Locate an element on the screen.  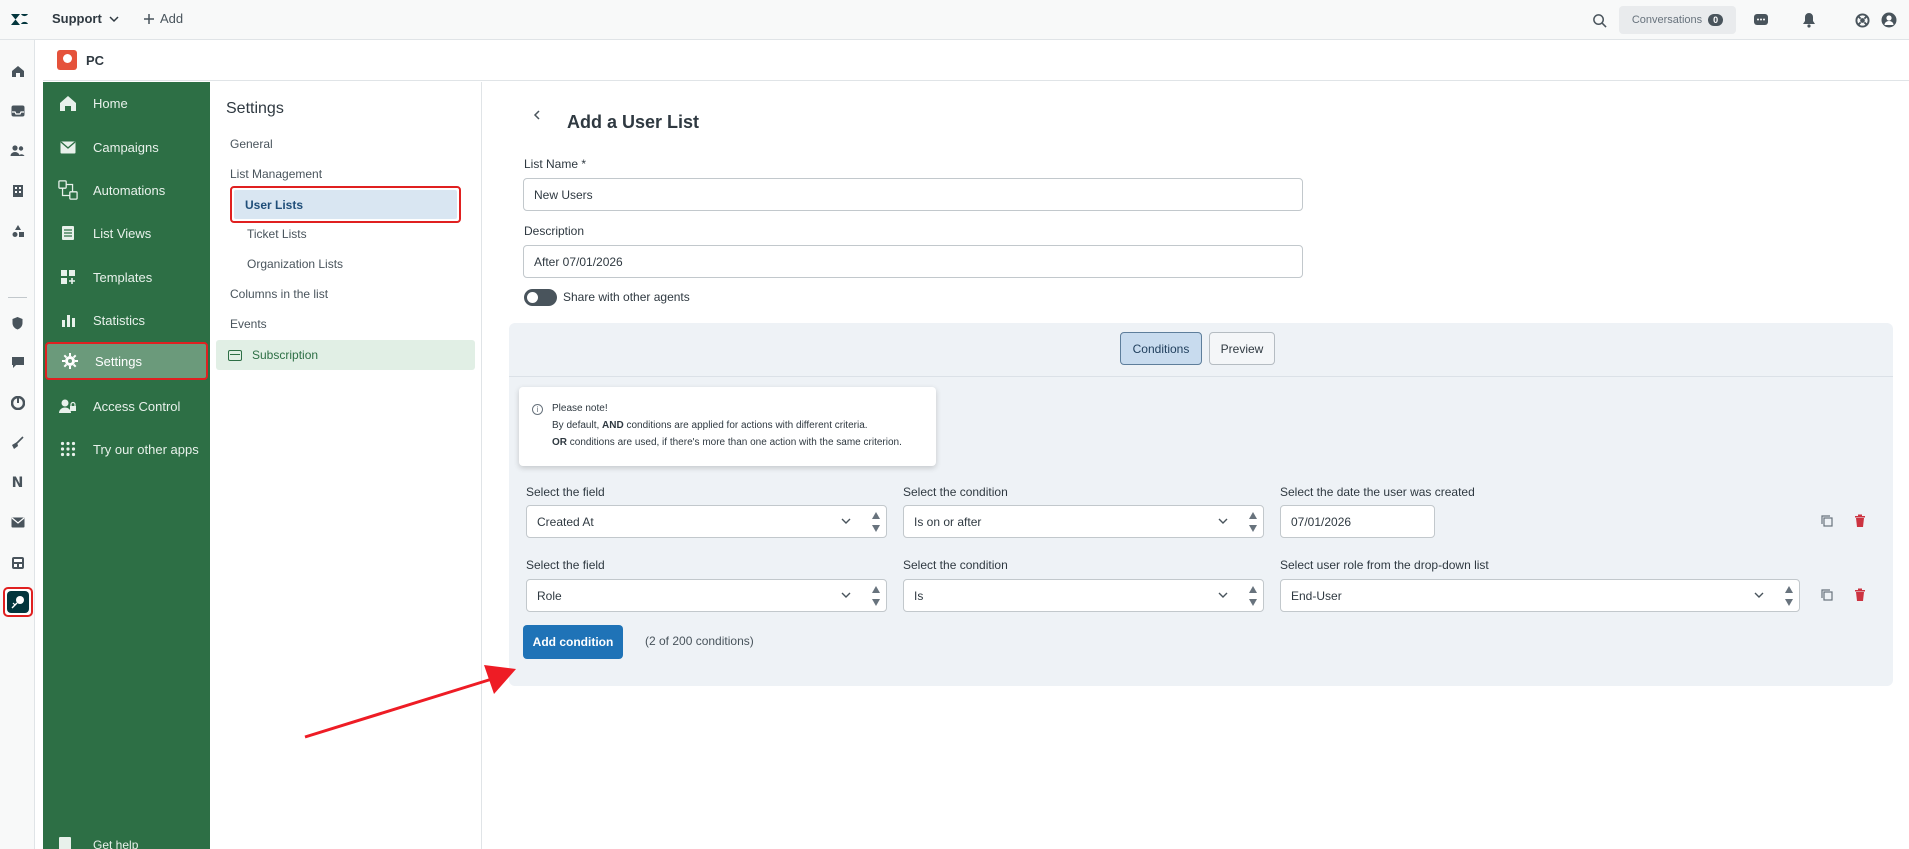
settings-item-general: General is located at coordinates (251, 144).